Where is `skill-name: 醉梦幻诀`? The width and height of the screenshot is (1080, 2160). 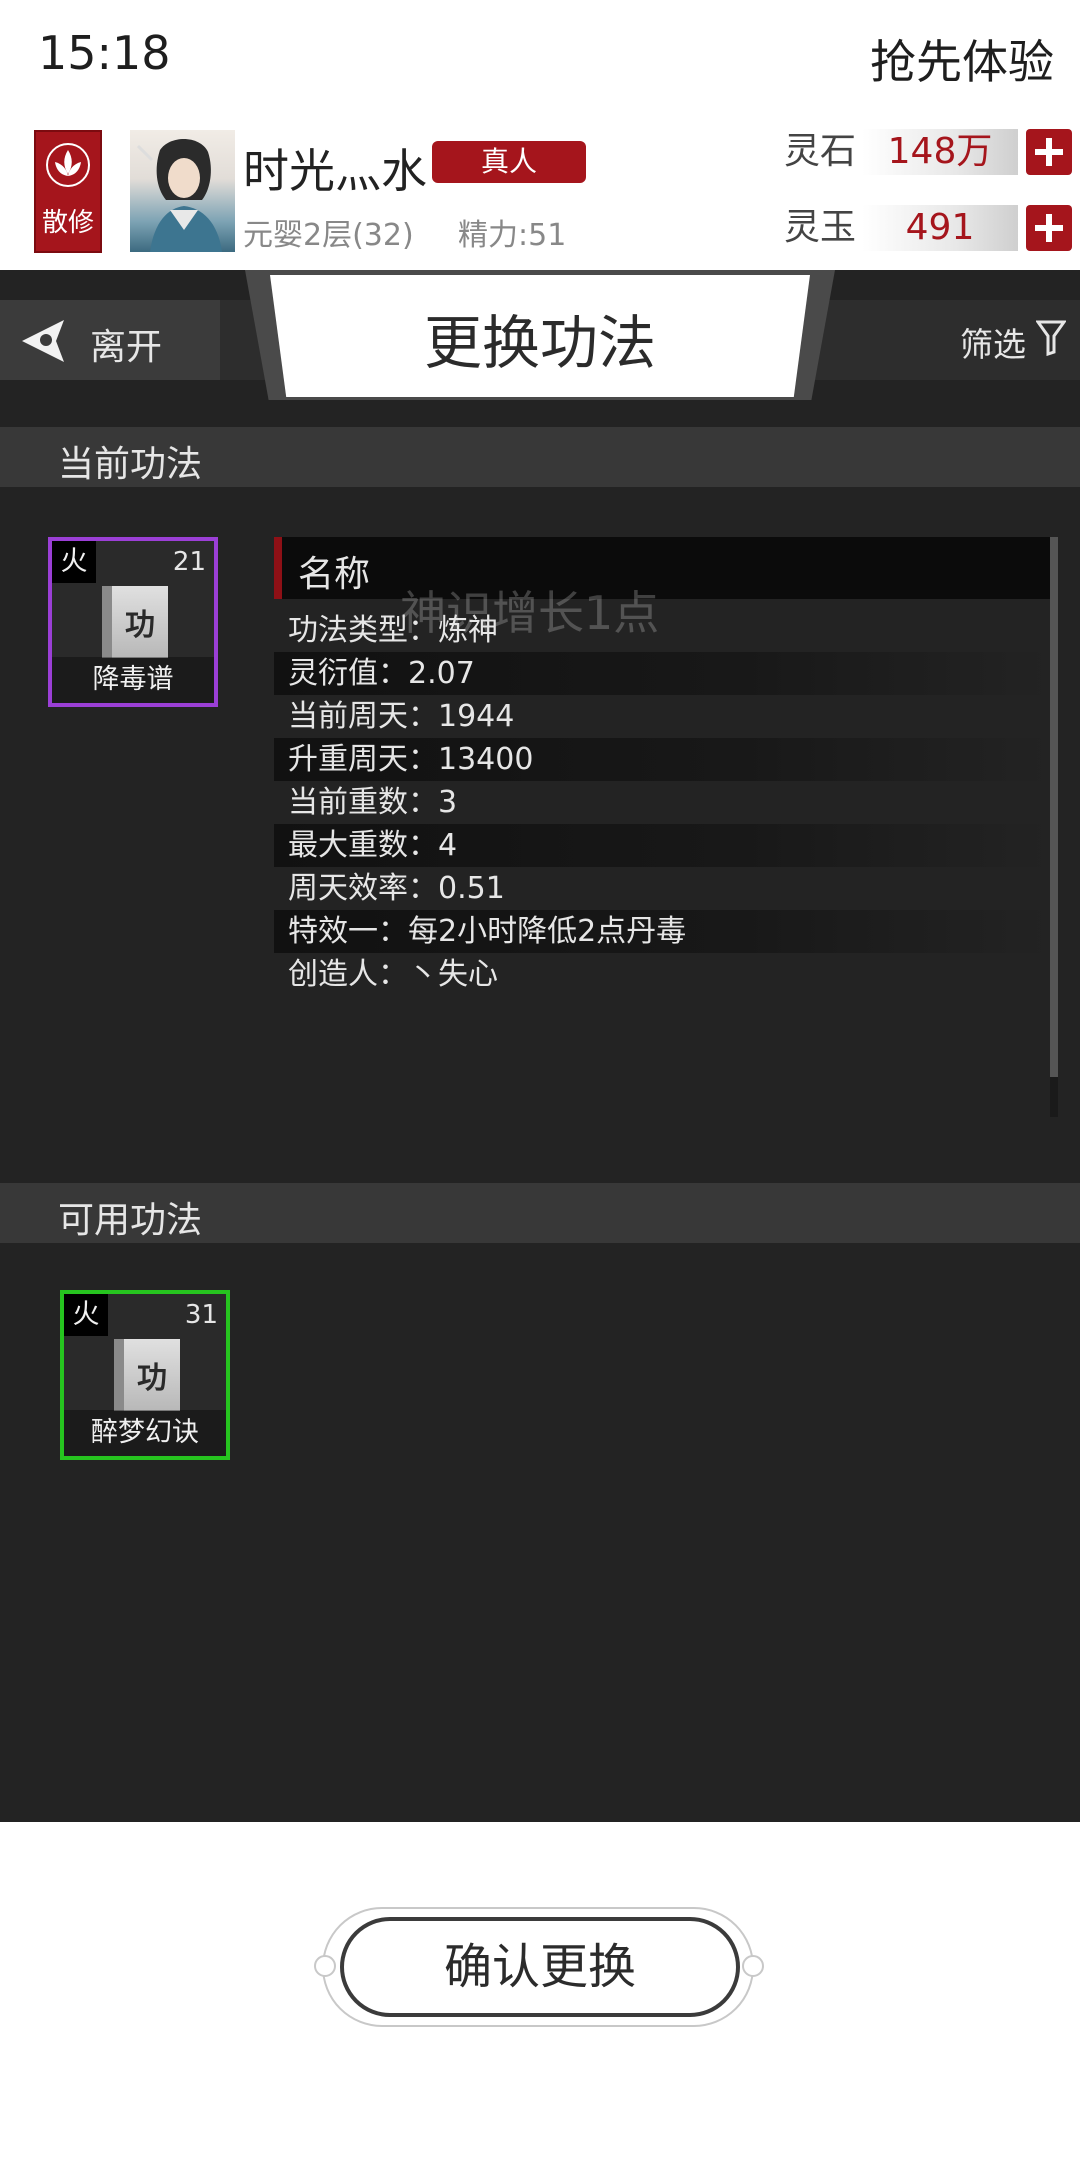 skill-name: 醉梦幻诀 is located at coordinates (145, 1433).